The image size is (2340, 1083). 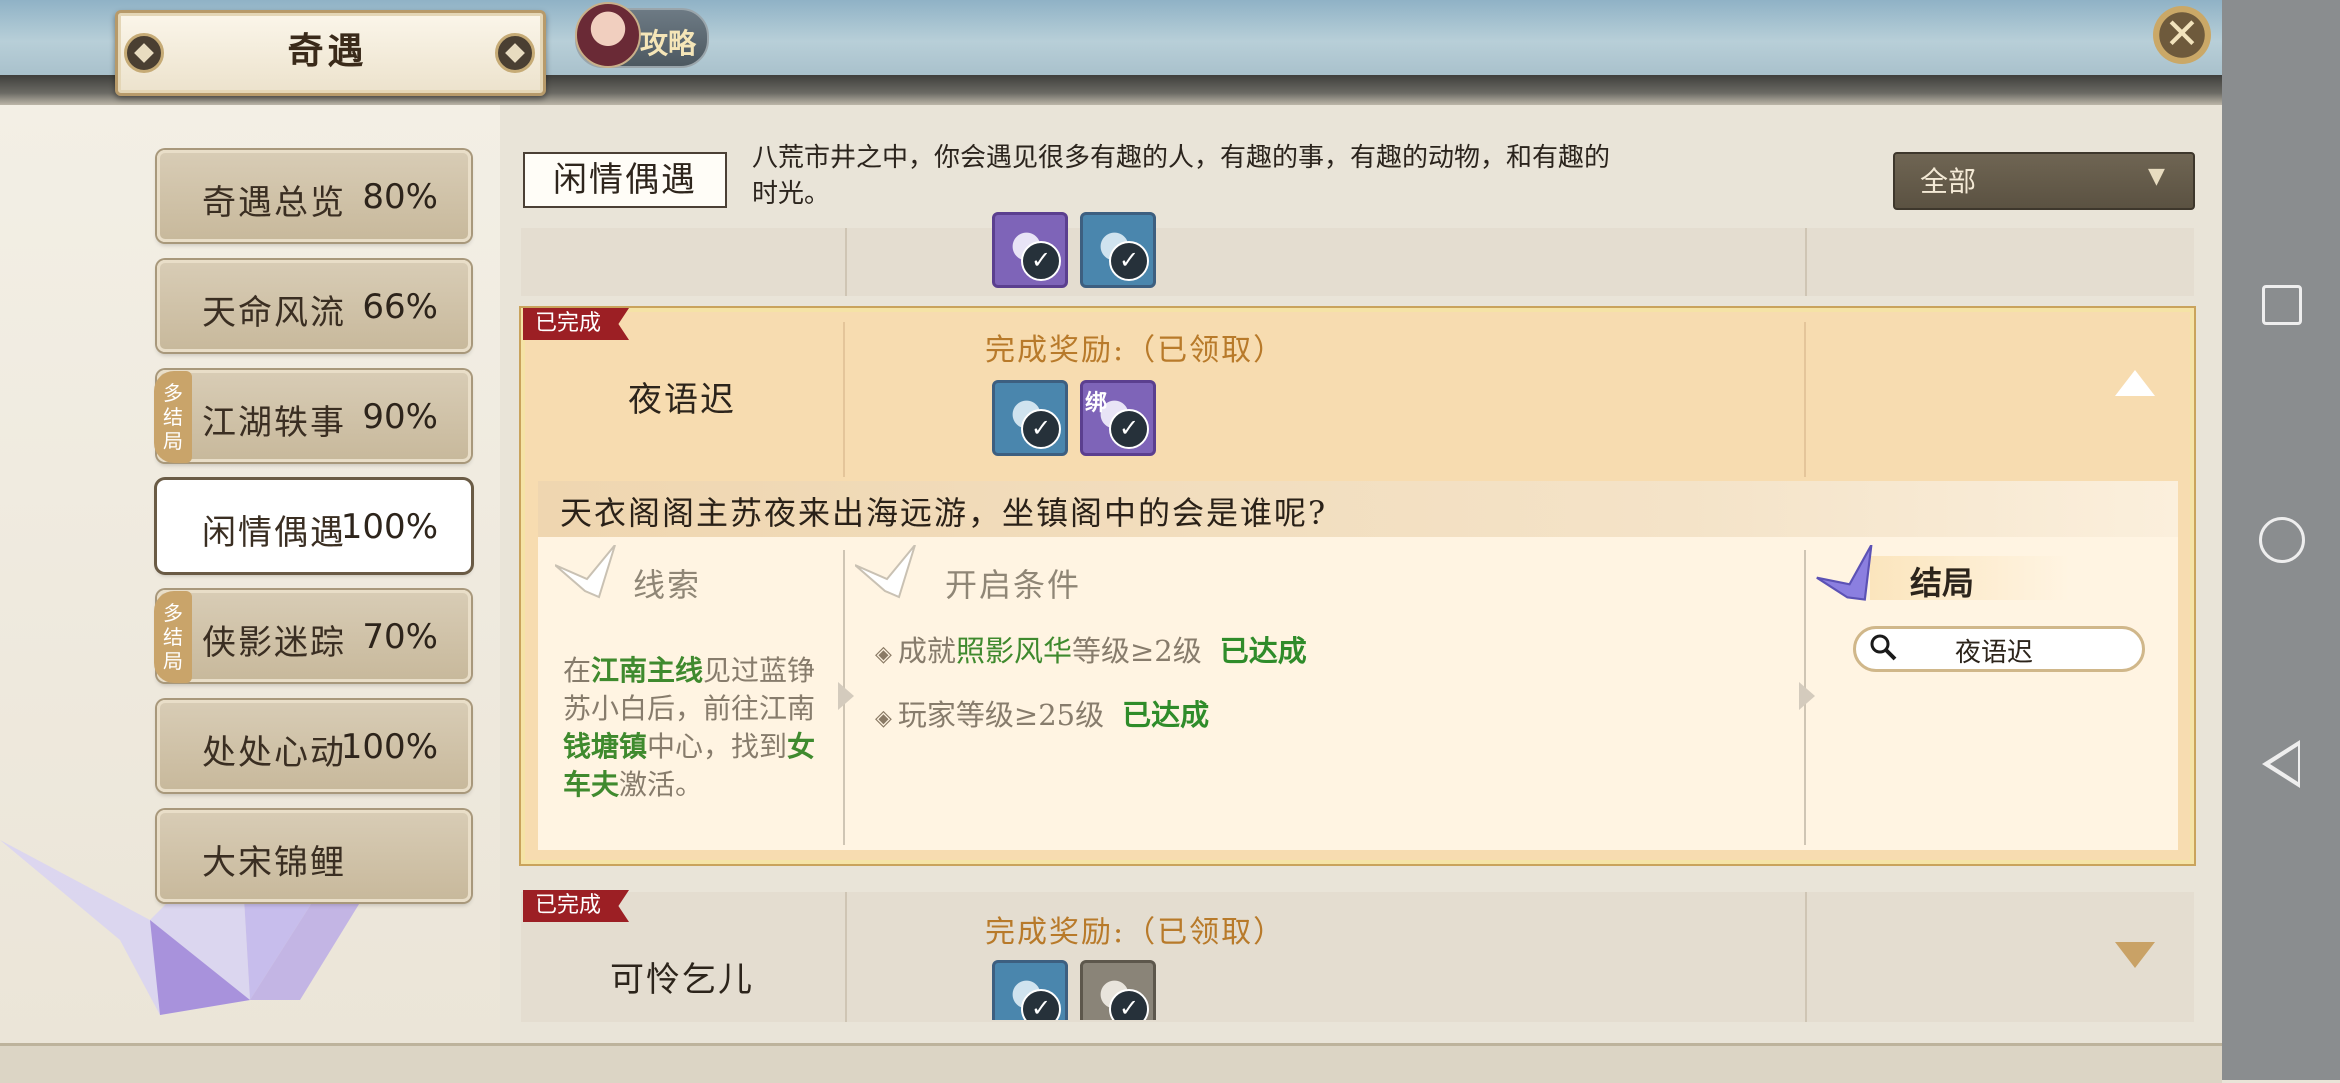 What do you see at coordinates (1013, 651) in the screenshot?
I see `condition-highlight: 照影风华` at bounding box center [1013, 651].